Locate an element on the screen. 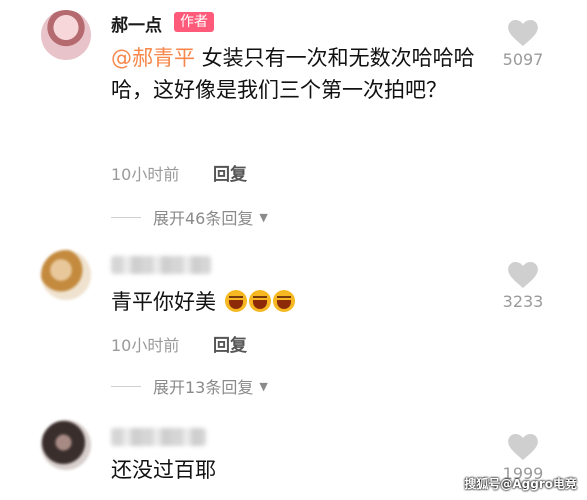 This screenshot has width=587, height=500. expand-replies-label: 展开13条回复 is located at coordinates (203, 387).